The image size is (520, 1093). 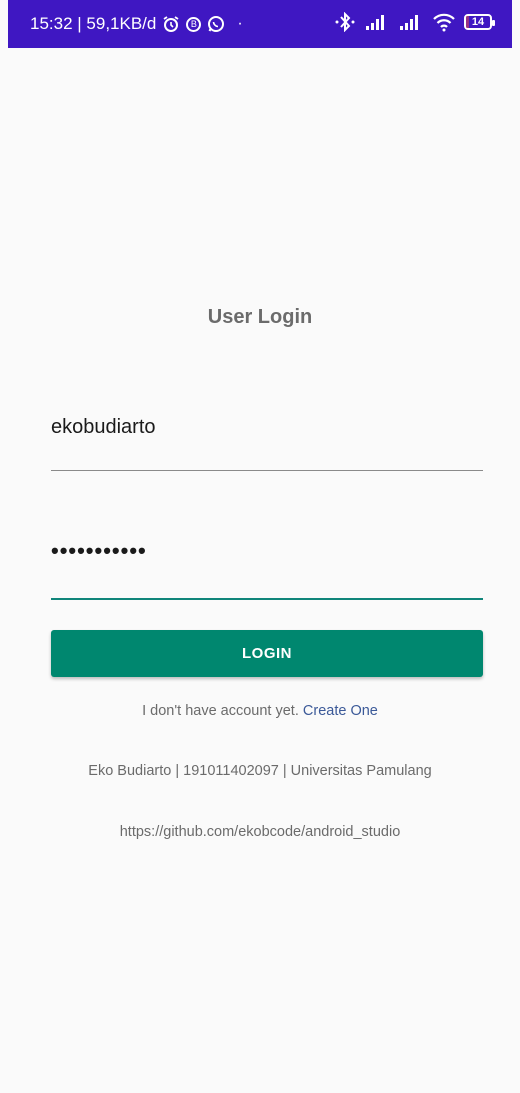 What do you see at coordinates (99, 550) in the screenshot?
I see `password-value: •••••••••••` at bounding box center [99, 550].